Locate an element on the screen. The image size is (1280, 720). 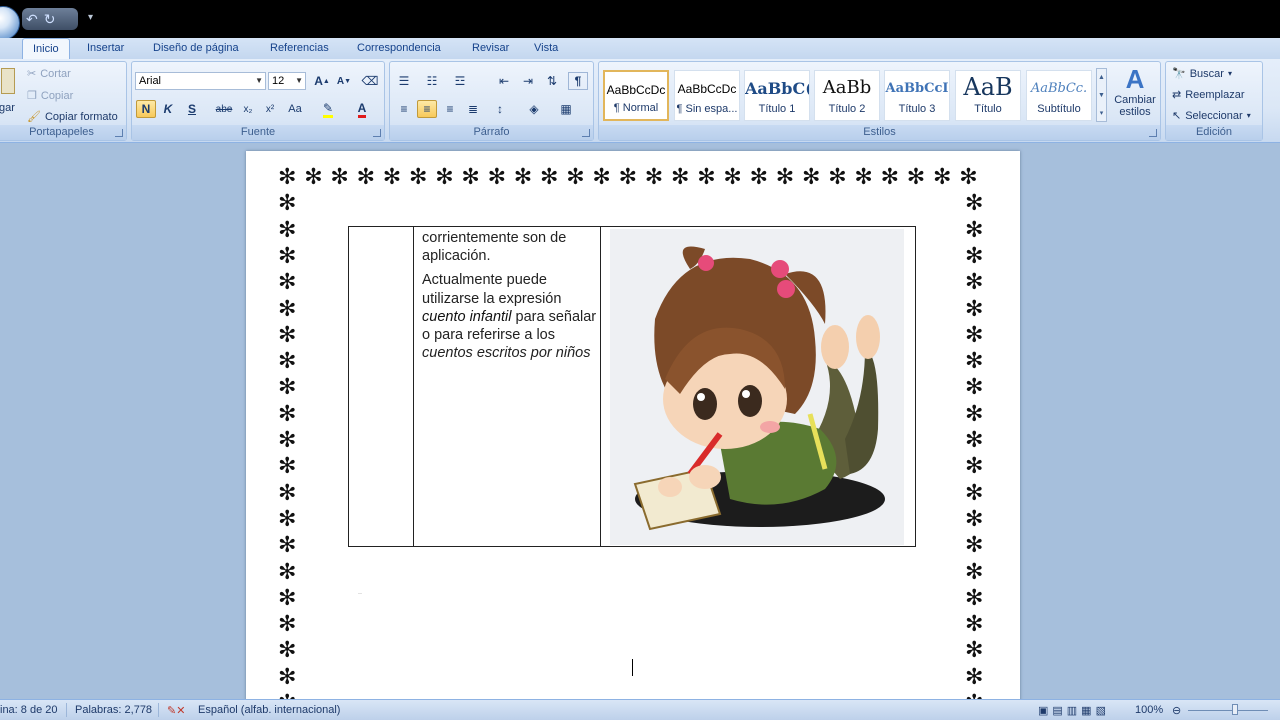
view-buttons: ▣▤▥▦▧ is located at coordinates (1074, 710).